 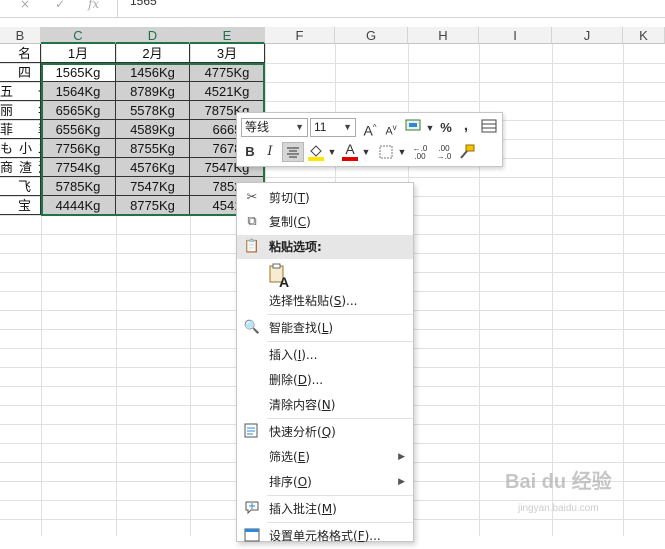 What do you see at coordinates (78, 35) in the screenshot?
I see `column-header-c: C` at bounding box center [78, 35].